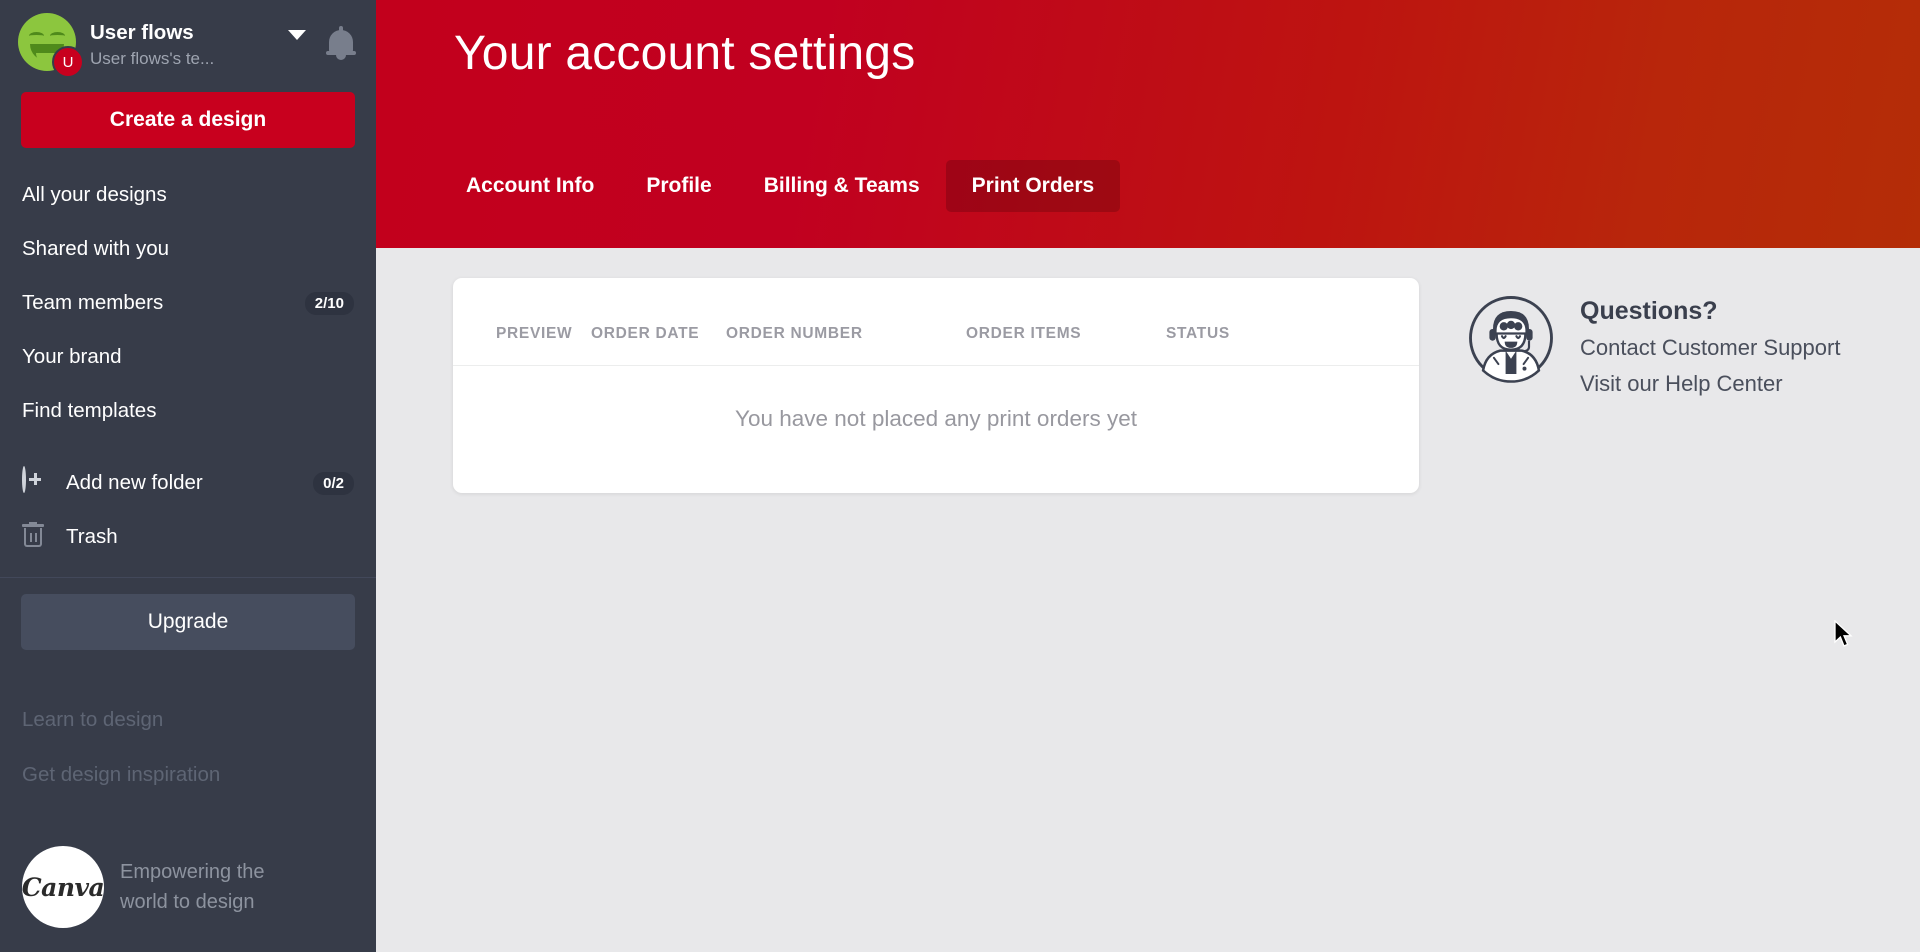  Describe the element at coordinates (188, 411) in the screenshot. I see `sidebar-item-find-templates: Find templates` at that location.